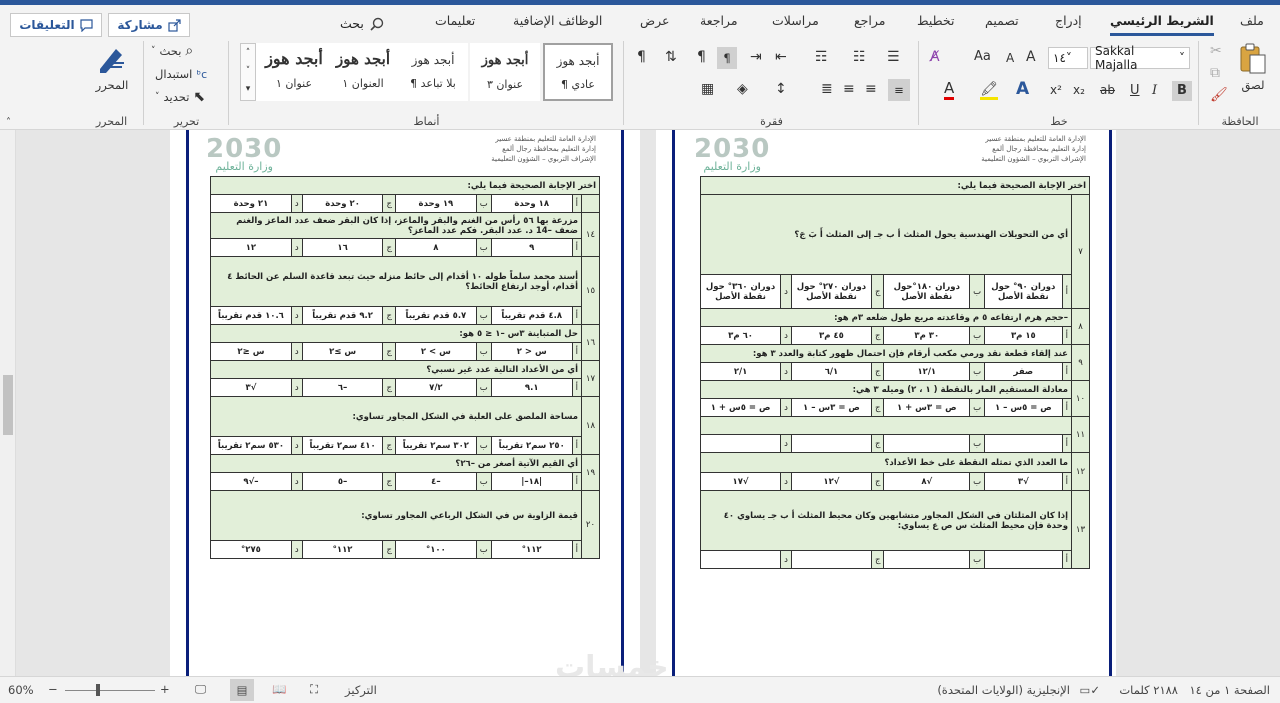 The image size is (1280, 703). I want to click on font-name-select: Sakkal Majalla ˅, so click(1140, 58).